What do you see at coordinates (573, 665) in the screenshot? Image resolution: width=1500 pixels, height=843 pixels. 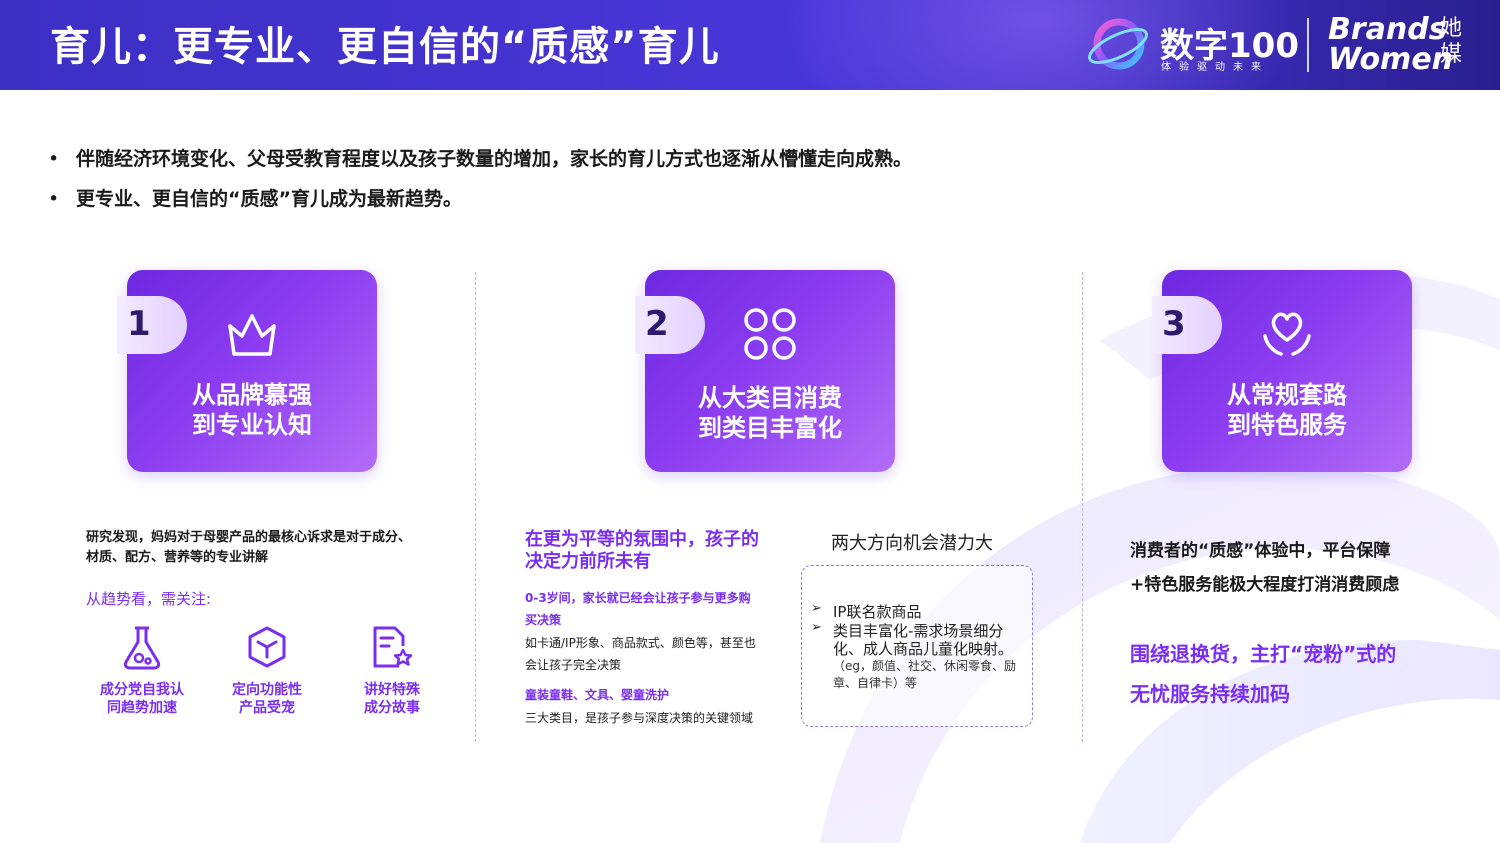 I see `col2-desc1-line2: 会让孩子完全决策` at bounding box center [573, 665].